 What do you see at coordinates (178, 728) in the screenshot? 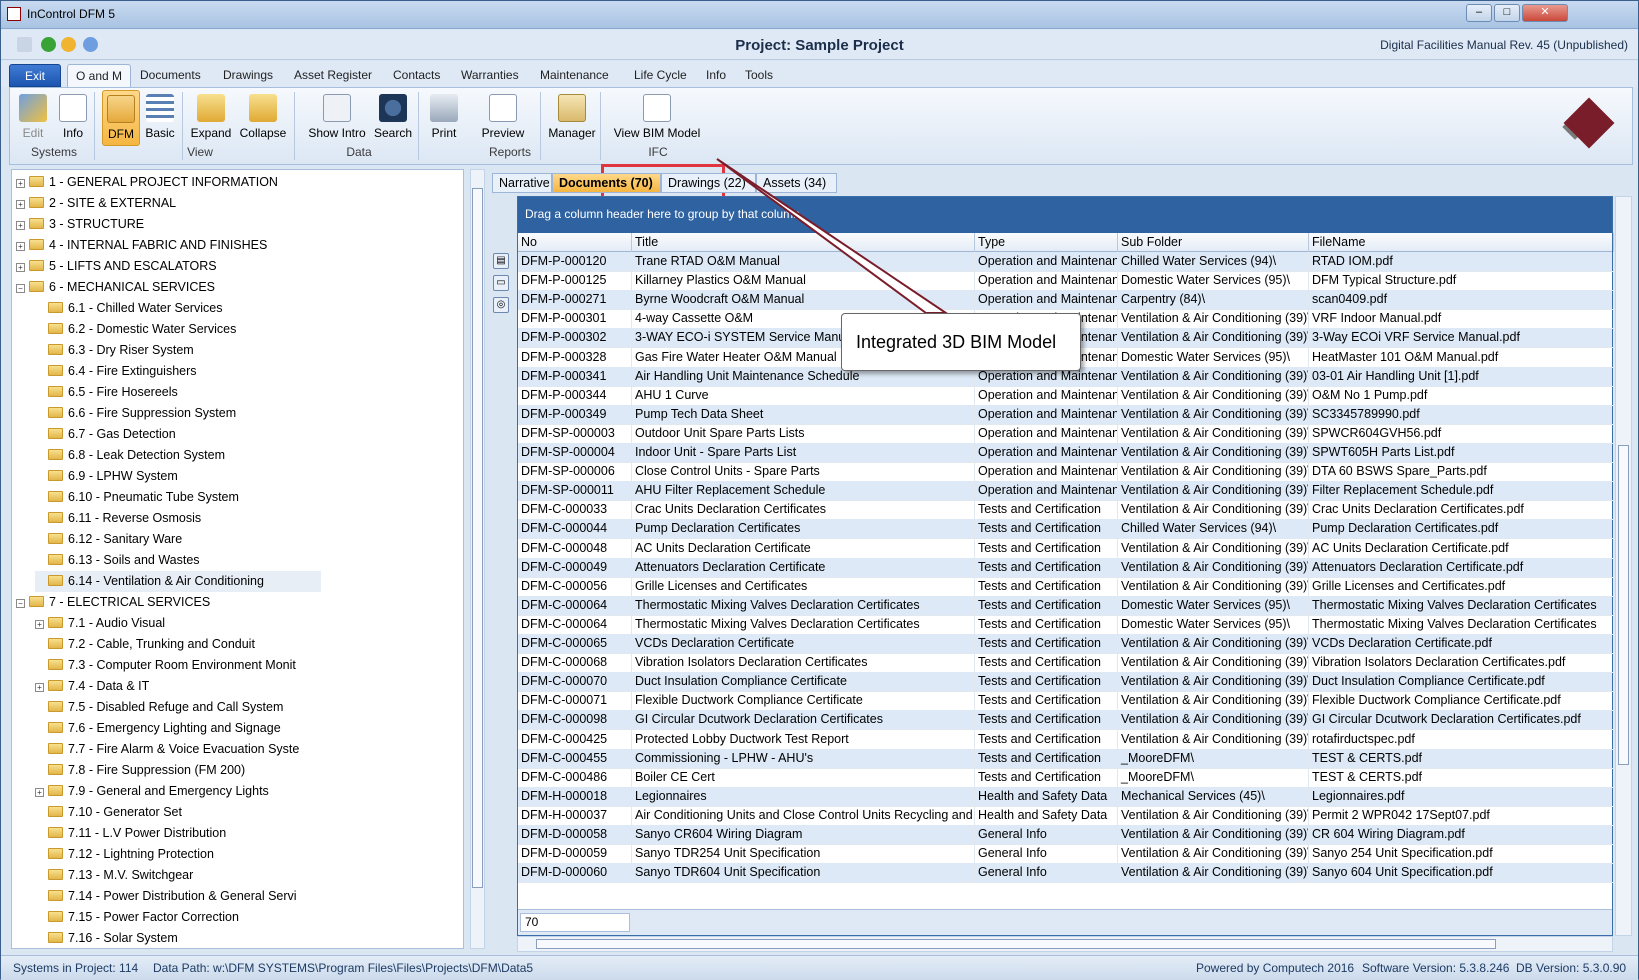
I see `tree-node: 7.6 - Emergency Lighting and Signage` at bounding box center [178, 728].